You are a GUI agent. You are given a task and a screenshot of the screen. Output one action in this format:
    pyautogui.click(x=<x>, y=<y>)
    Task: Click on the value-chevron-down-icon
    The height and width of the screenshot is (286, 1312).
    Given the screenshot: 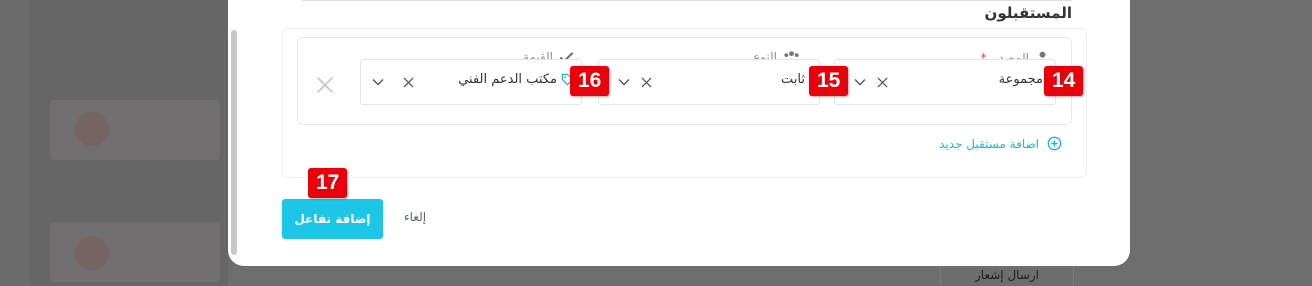 What is the action you would take?
    pyautogui.click(x=378, y=82)
    